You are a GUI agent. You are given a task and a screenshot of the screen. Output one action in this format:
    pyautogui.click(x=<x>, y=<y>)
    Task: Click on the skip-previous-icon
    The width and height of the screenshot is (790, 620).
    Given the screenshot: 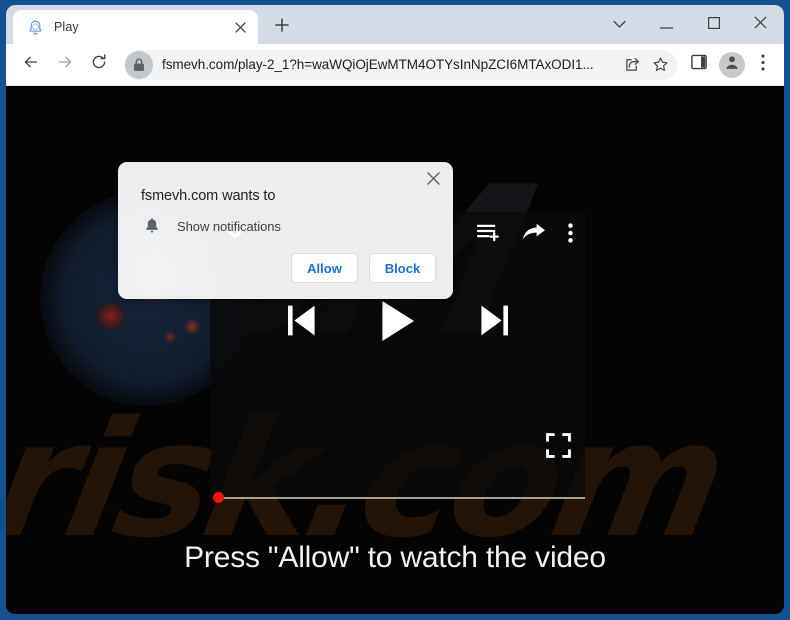 What is the action you would take?
    pyautogui.click(x=301, y=323)
    